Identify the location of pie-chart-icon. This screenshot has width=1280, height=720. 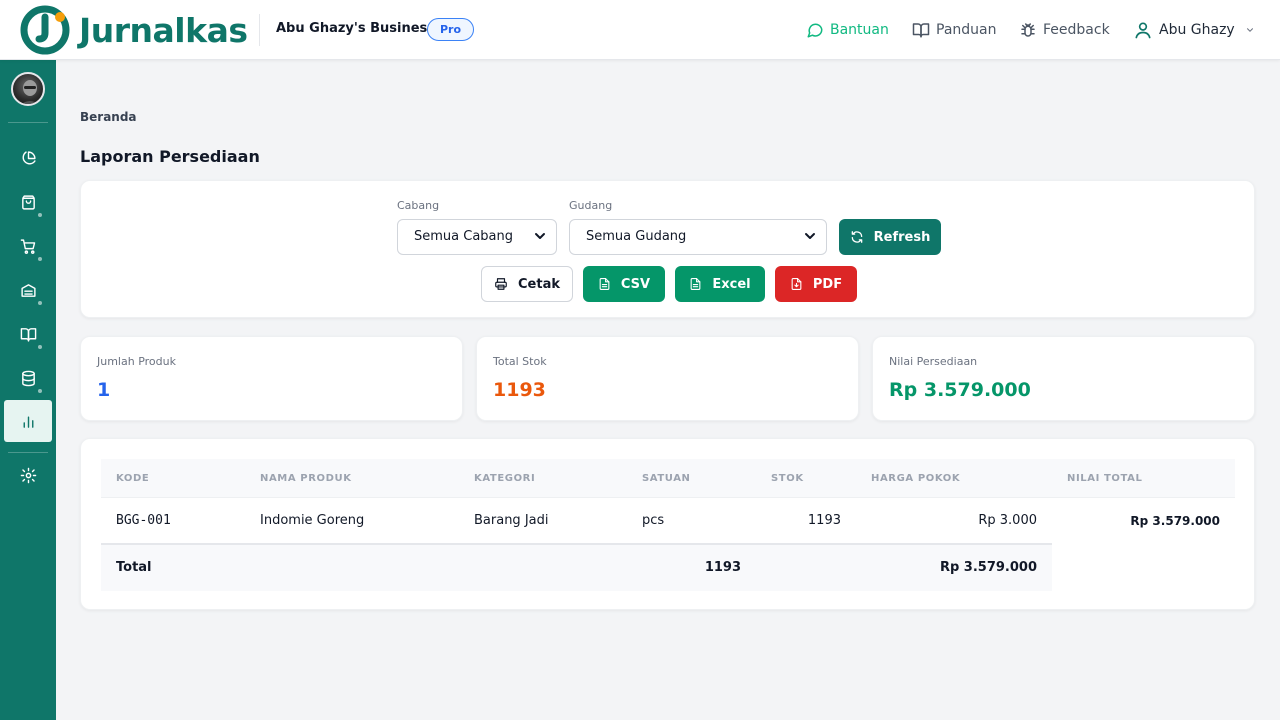
(29, 157).